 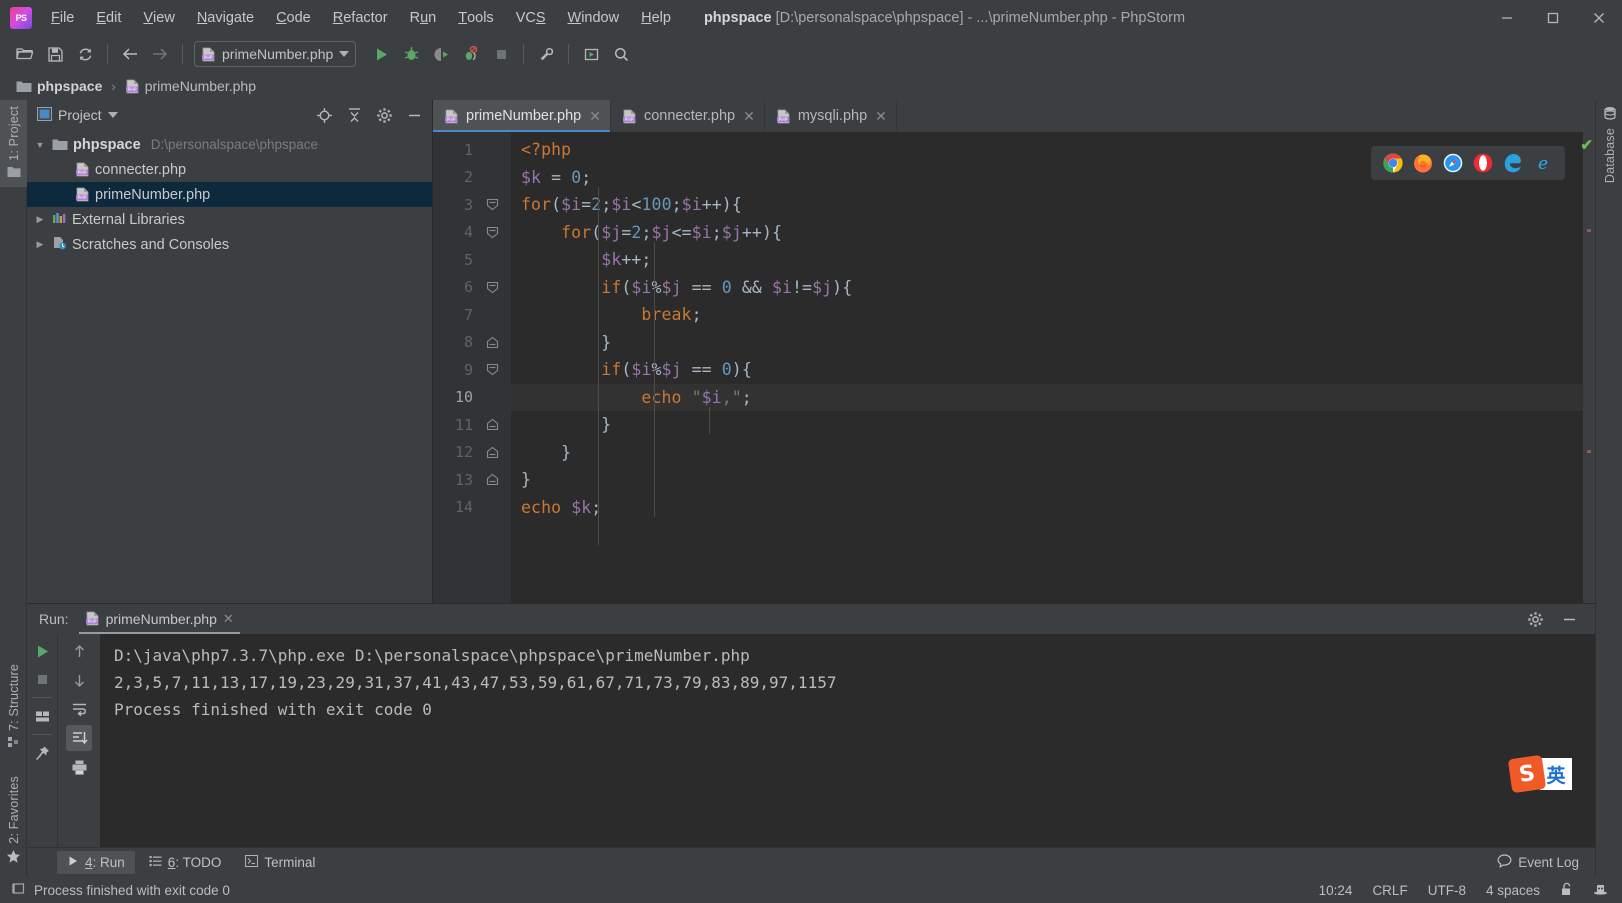 What do you see at coordinates (79, 767) in the screenshot?
I see `print-icon` at bounding box center [79, 767].